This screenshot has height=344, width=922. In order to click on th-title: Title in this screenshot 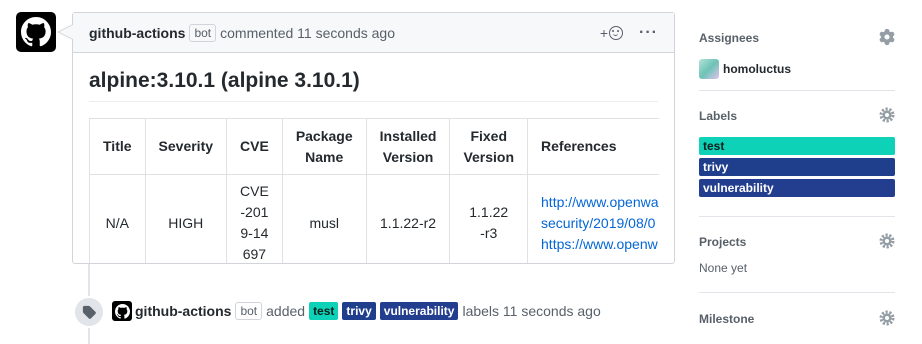, I will do `click(117, 146)`.